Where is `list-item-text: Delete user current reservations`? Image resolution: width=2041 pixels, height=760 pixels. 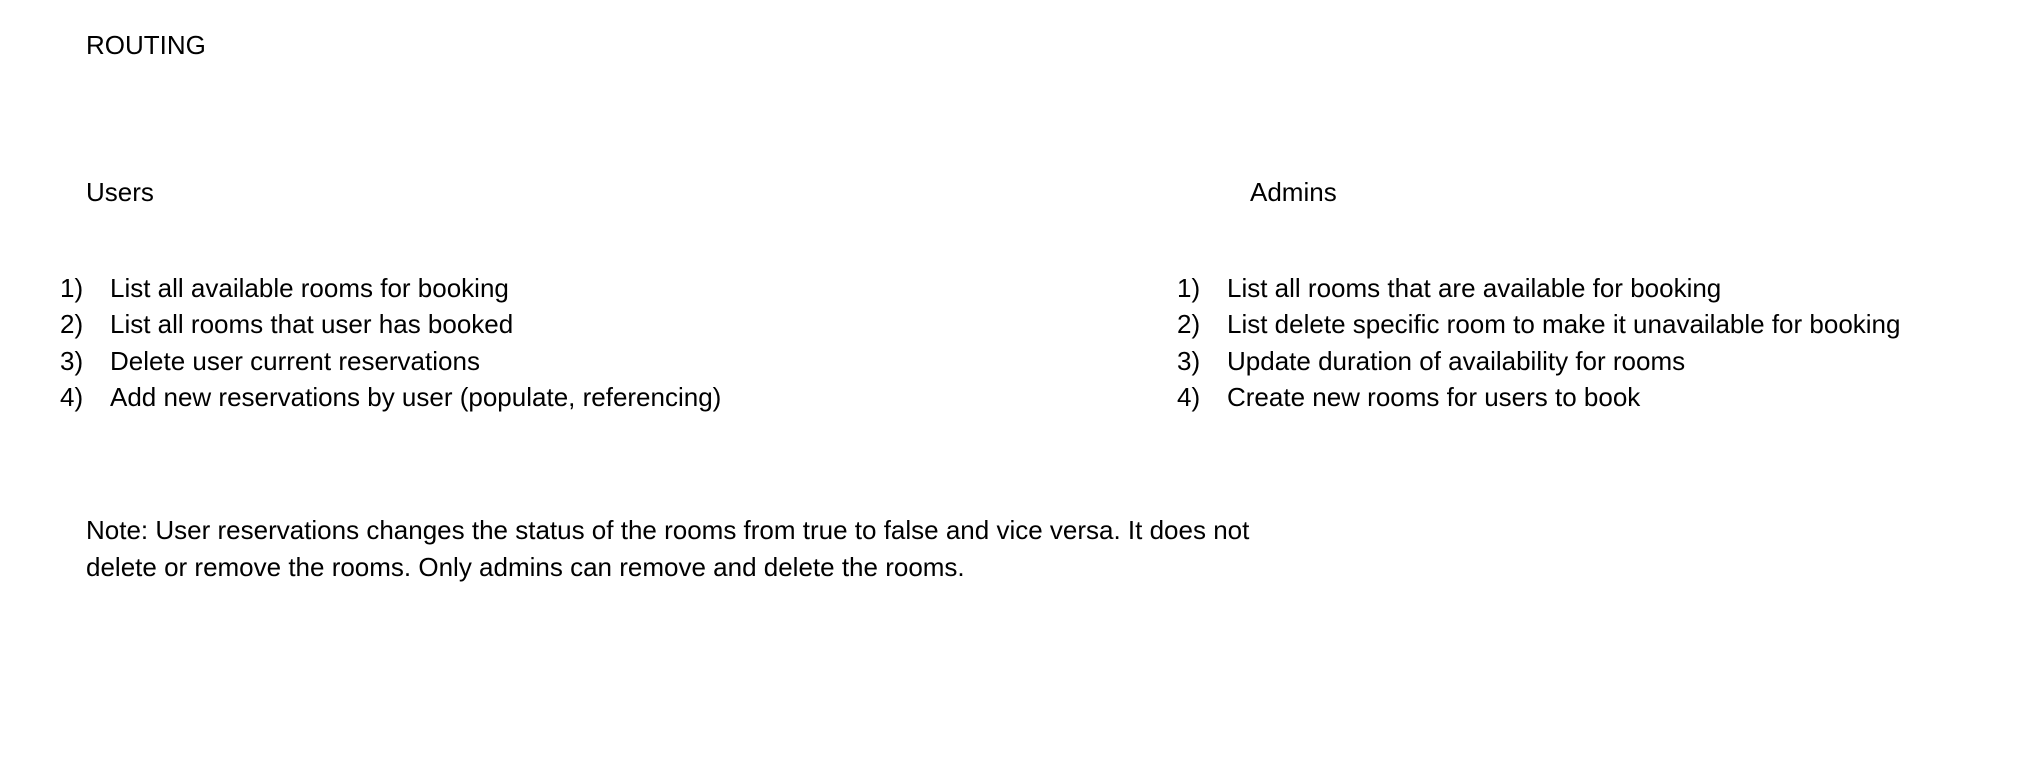 list-item-text: Delete user current reservations is located at coordinates (295, 360).